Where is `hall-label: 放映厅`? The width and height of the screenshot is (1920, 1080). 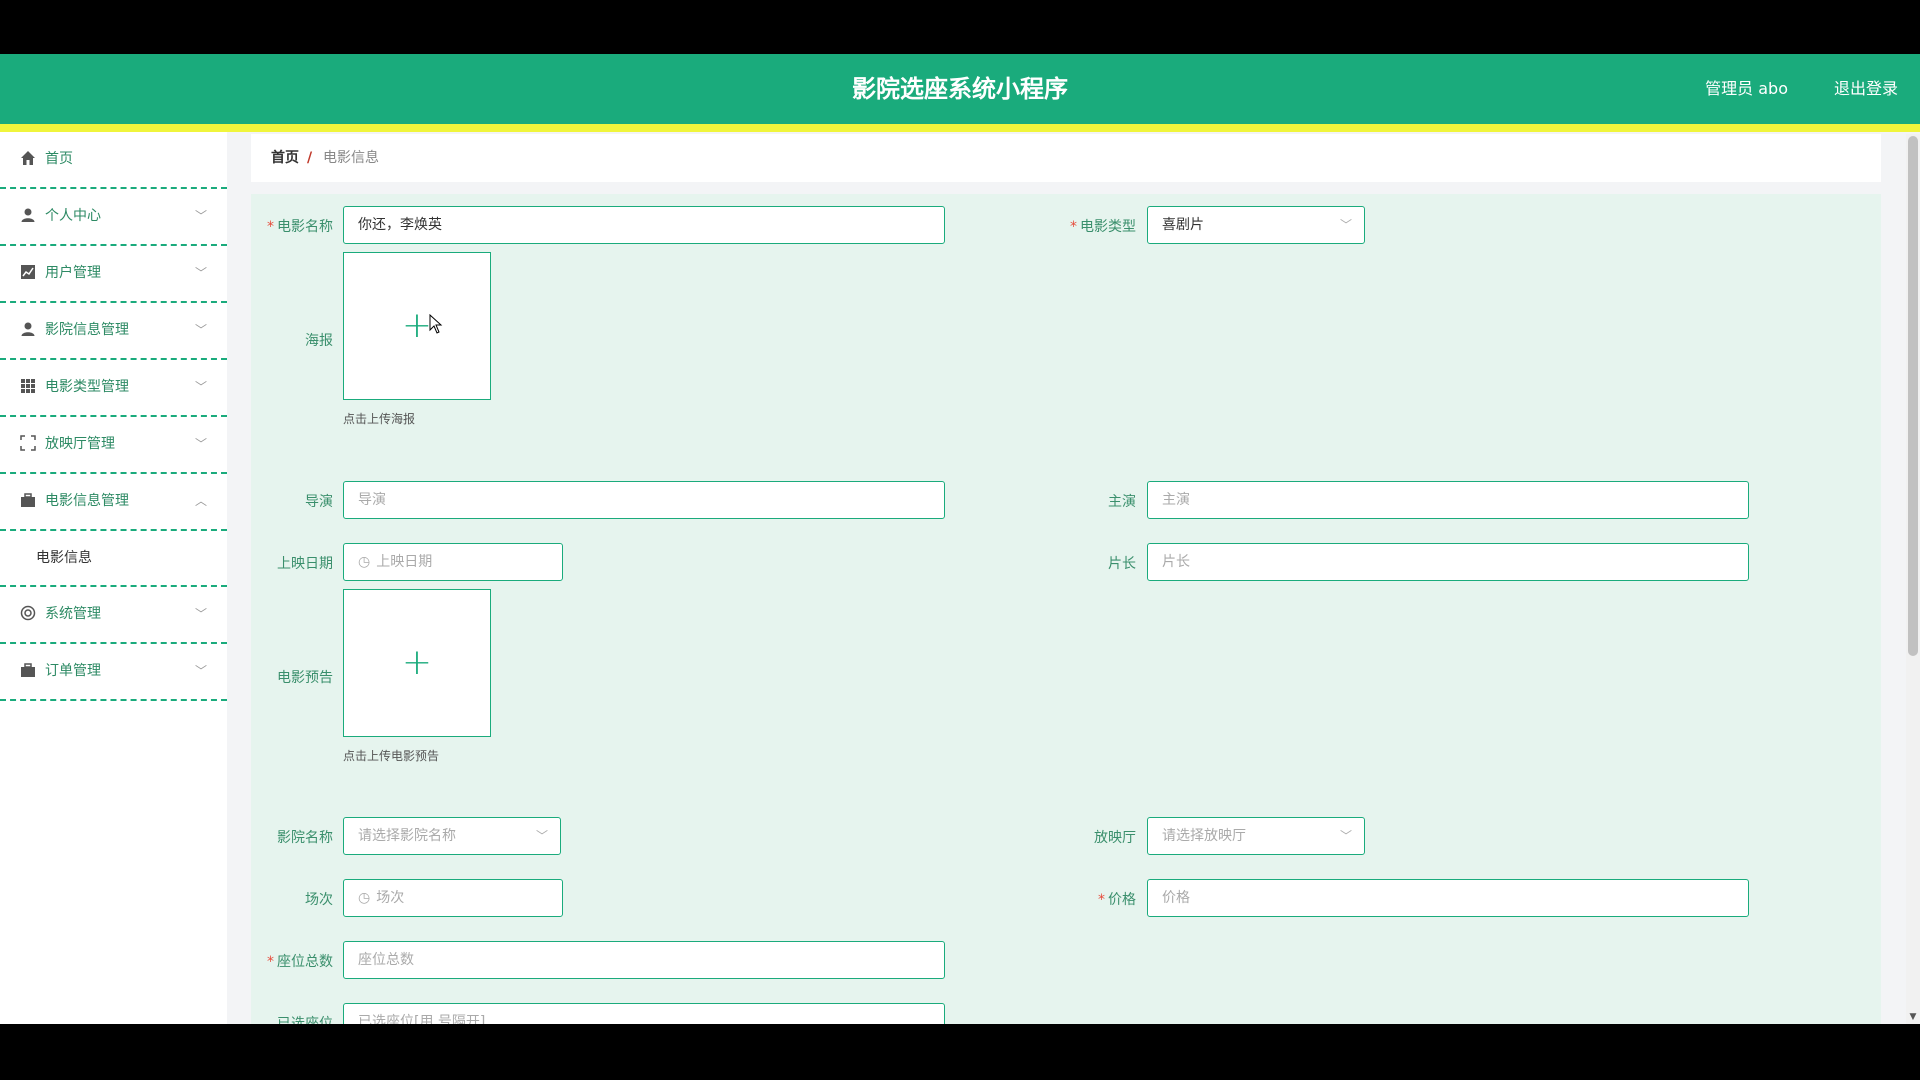 hall-label: 放映厅 is located at coordinates (1115, 838).